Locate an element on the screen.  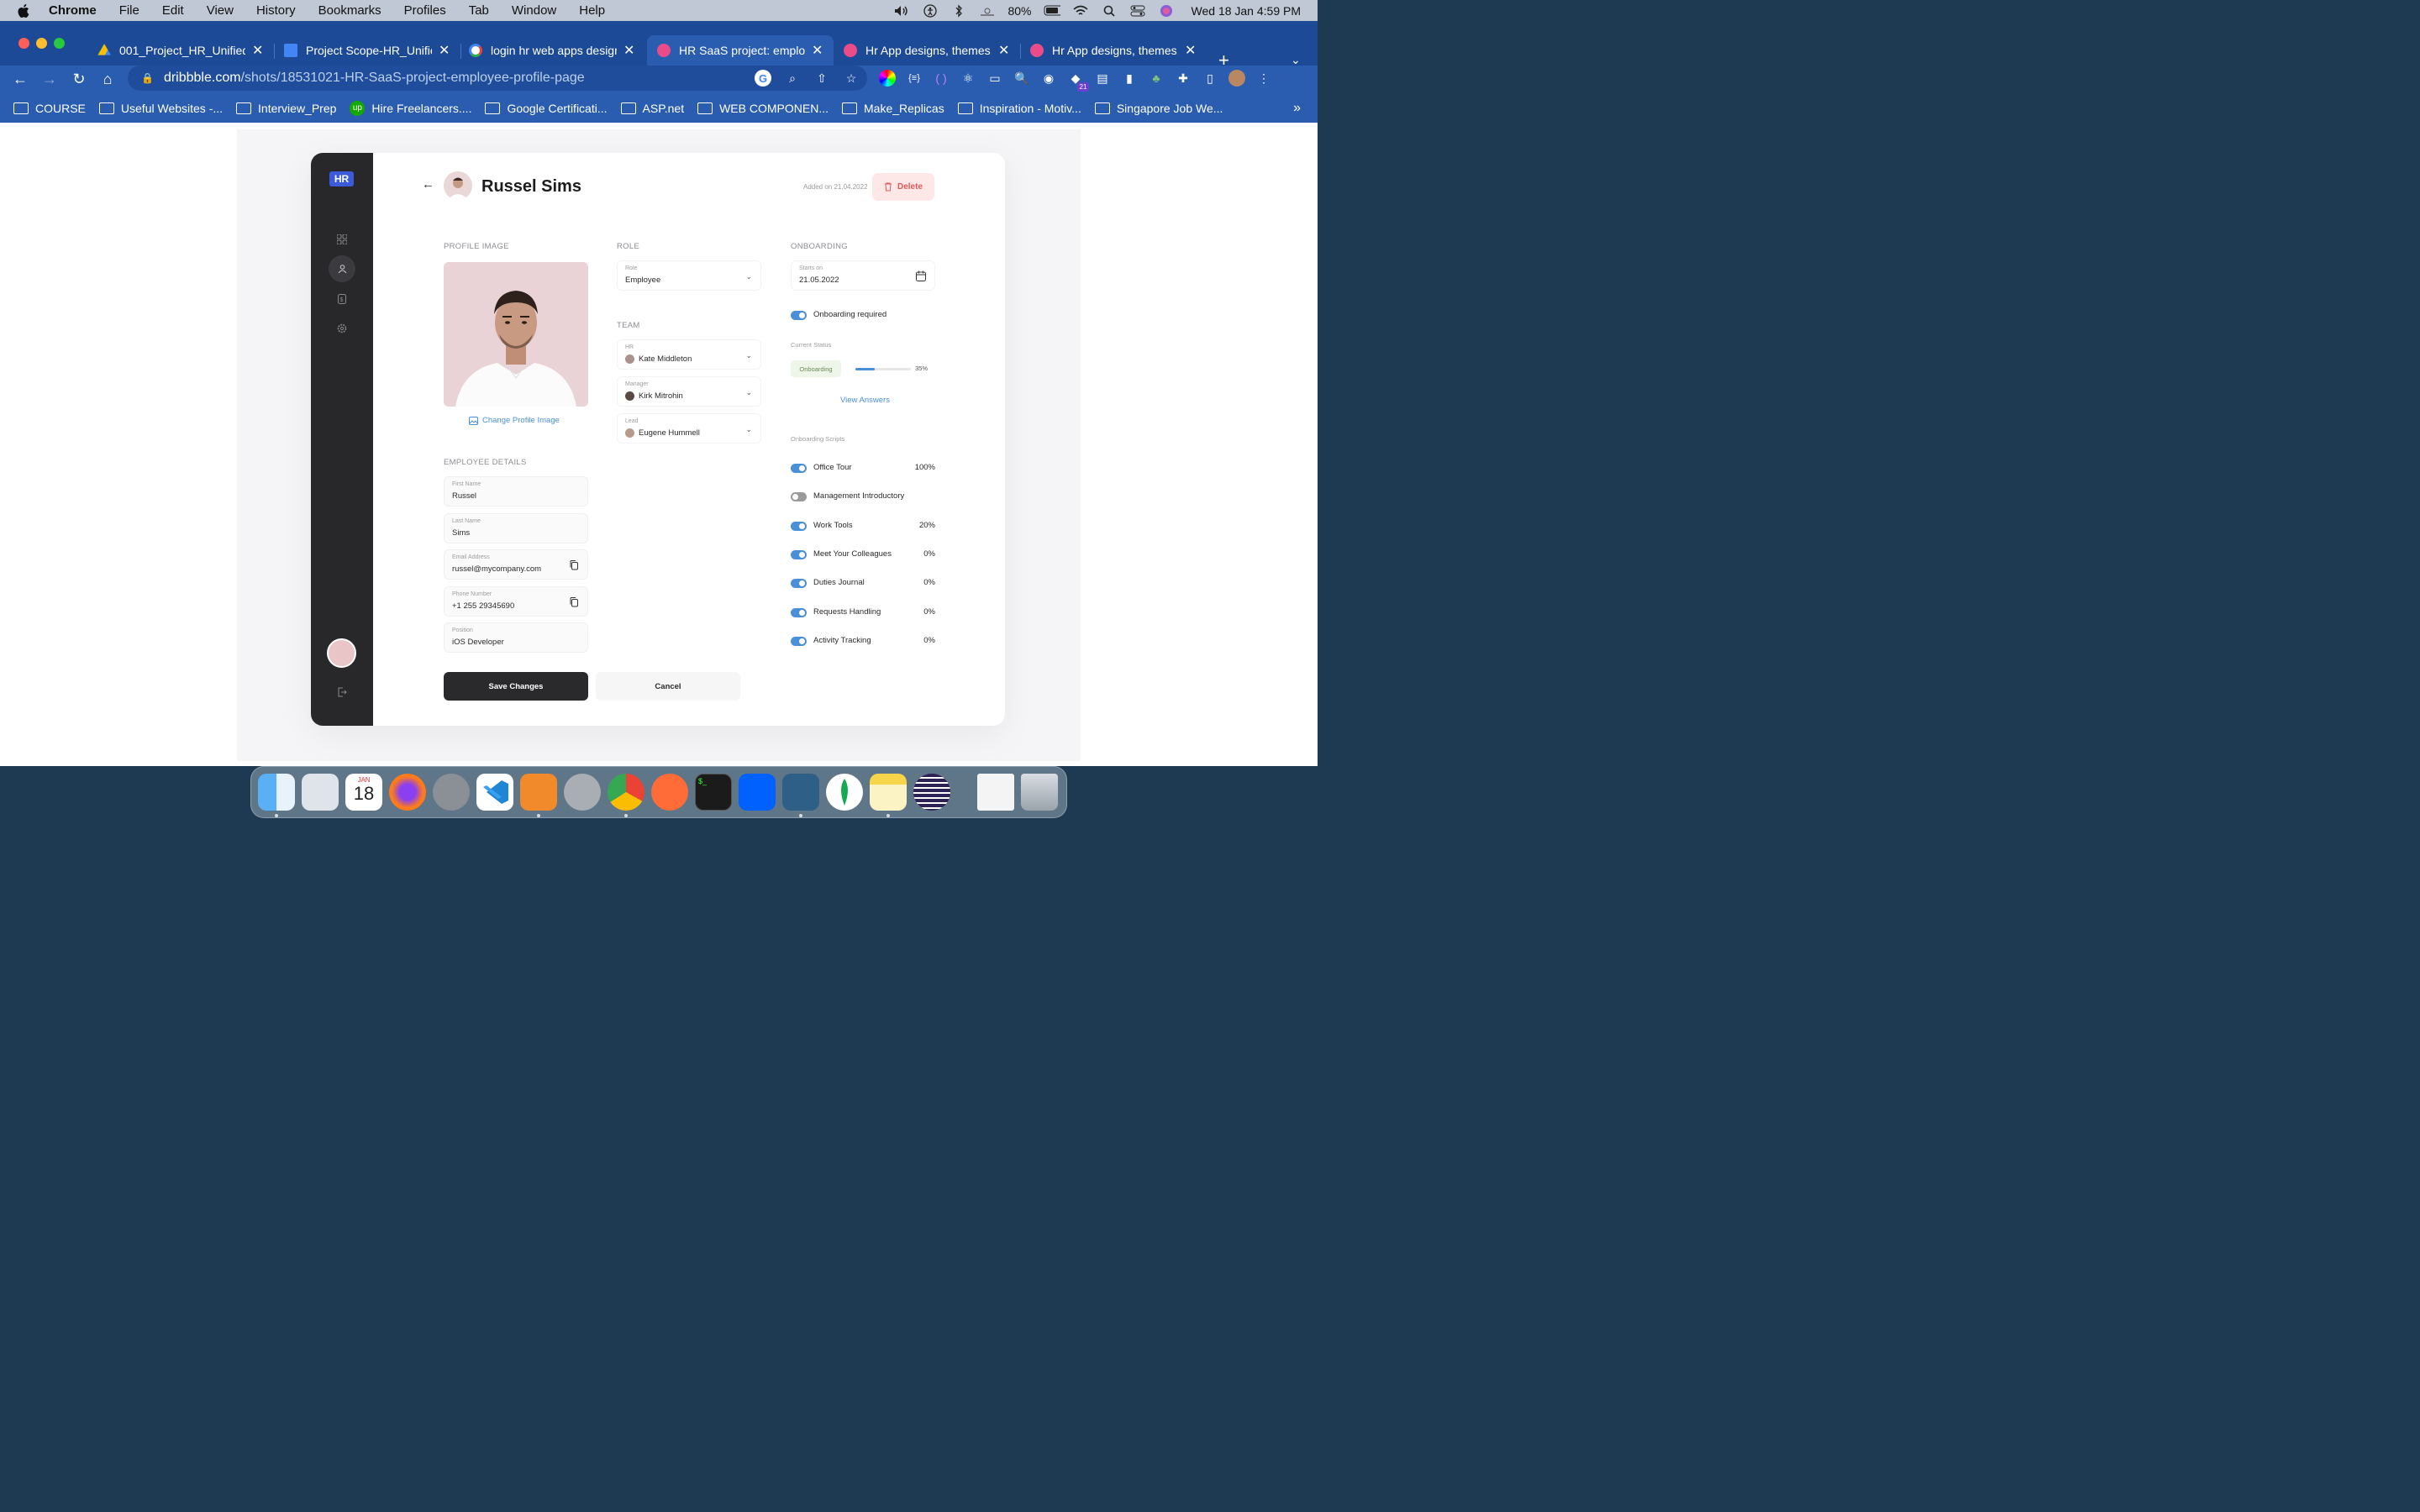
json-extension-icon: {≡} is located at coordinates (914, 78).